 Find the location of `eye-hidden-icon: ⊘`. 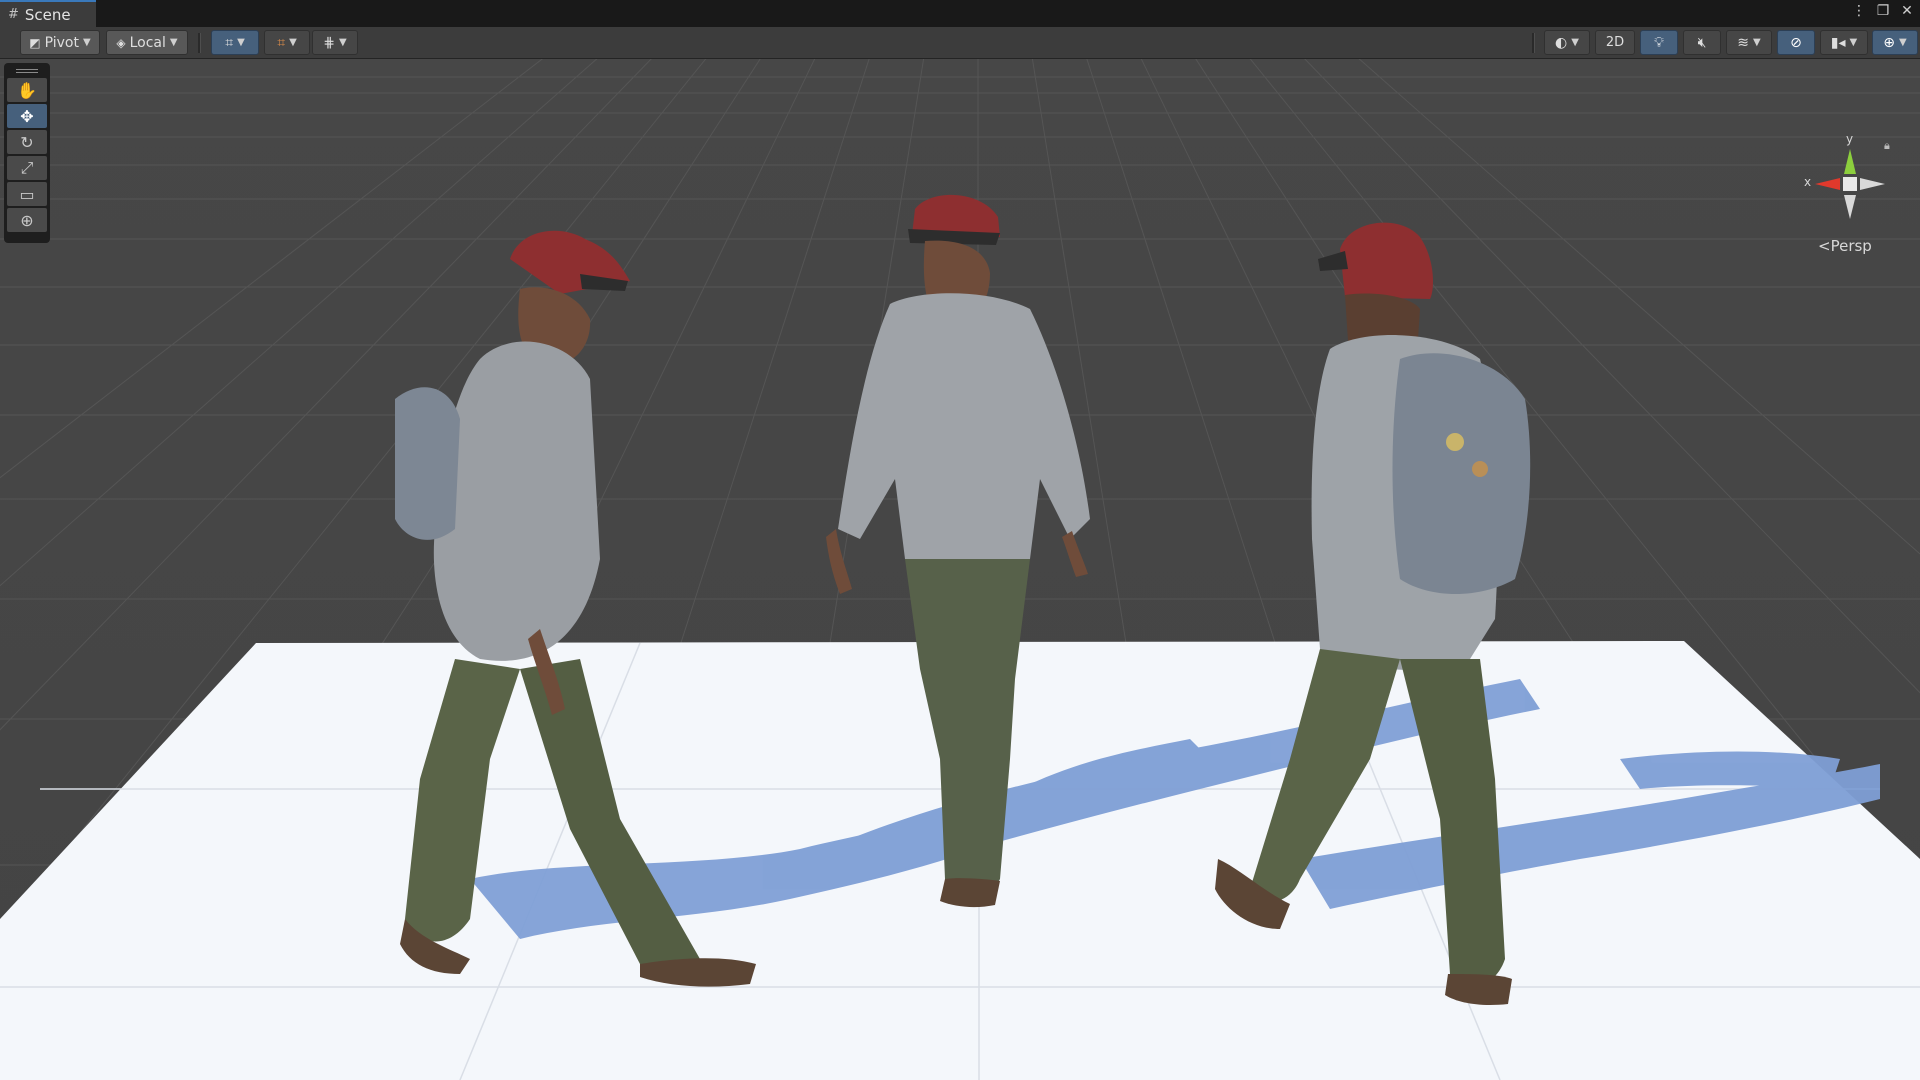

eye-hidden-icon: ⊘ is located at coordinates (1796, 42).